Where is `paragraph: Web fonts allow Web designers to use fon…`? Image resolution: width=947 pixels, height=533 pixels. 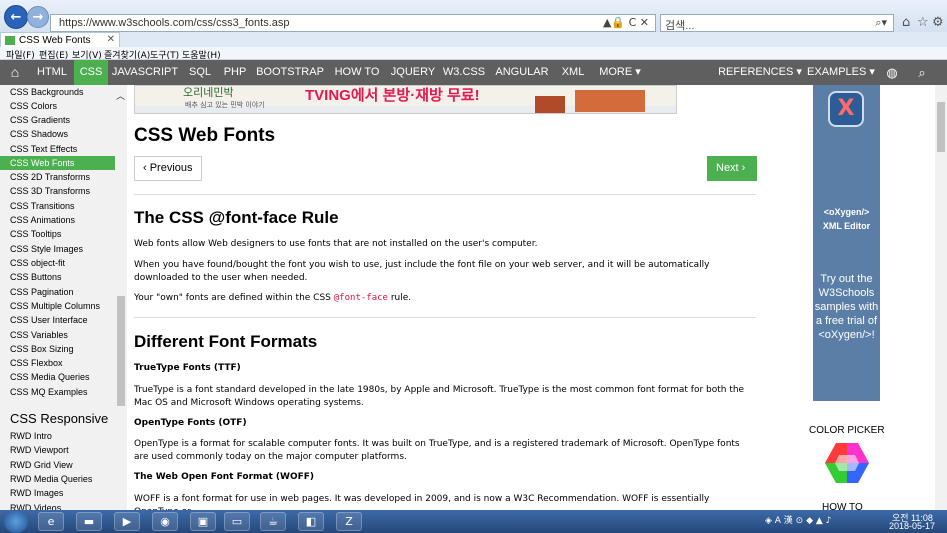 paragraph: Web fonts allow Web designers to use fon… is located at coordinates (336, 244).